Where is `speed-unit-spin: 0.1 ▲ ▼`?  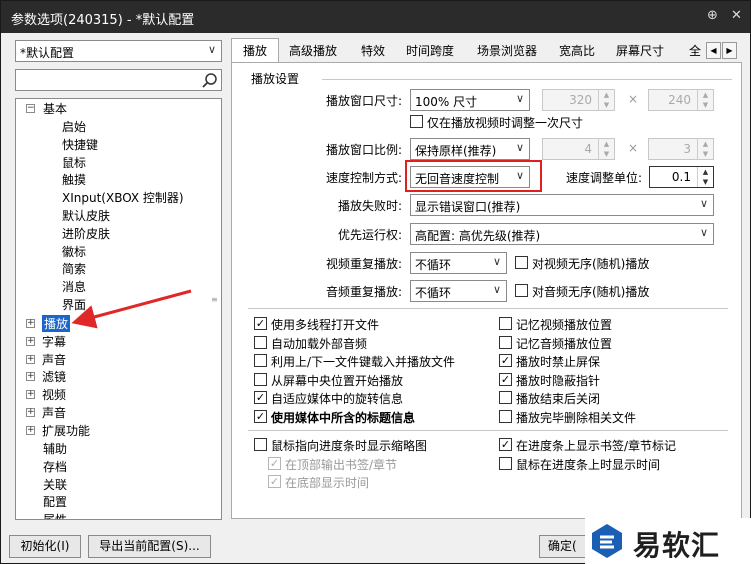
speed-unit-spin: 0.1 ▲ ▼ is located at coordinates (681, 177).